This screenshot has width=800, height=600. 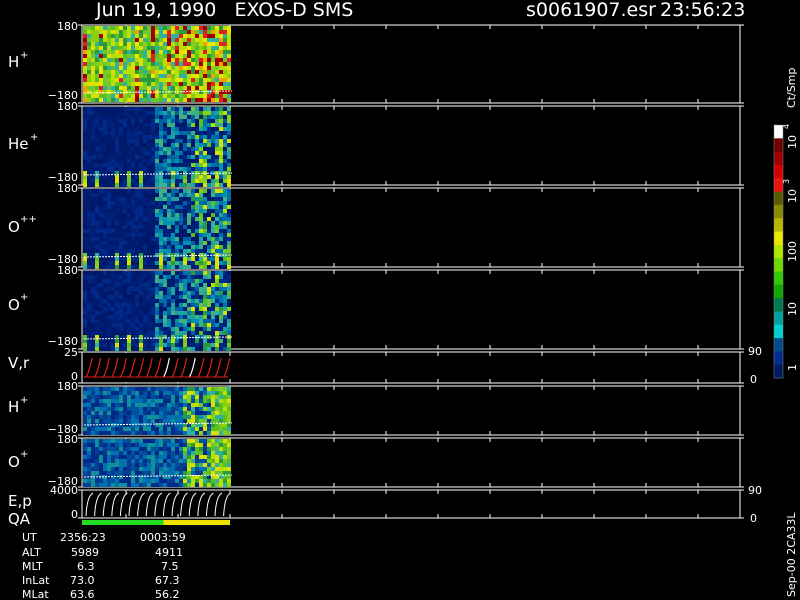 I want to click on panel-opp-label: O ++, so click(x=22, y=225).